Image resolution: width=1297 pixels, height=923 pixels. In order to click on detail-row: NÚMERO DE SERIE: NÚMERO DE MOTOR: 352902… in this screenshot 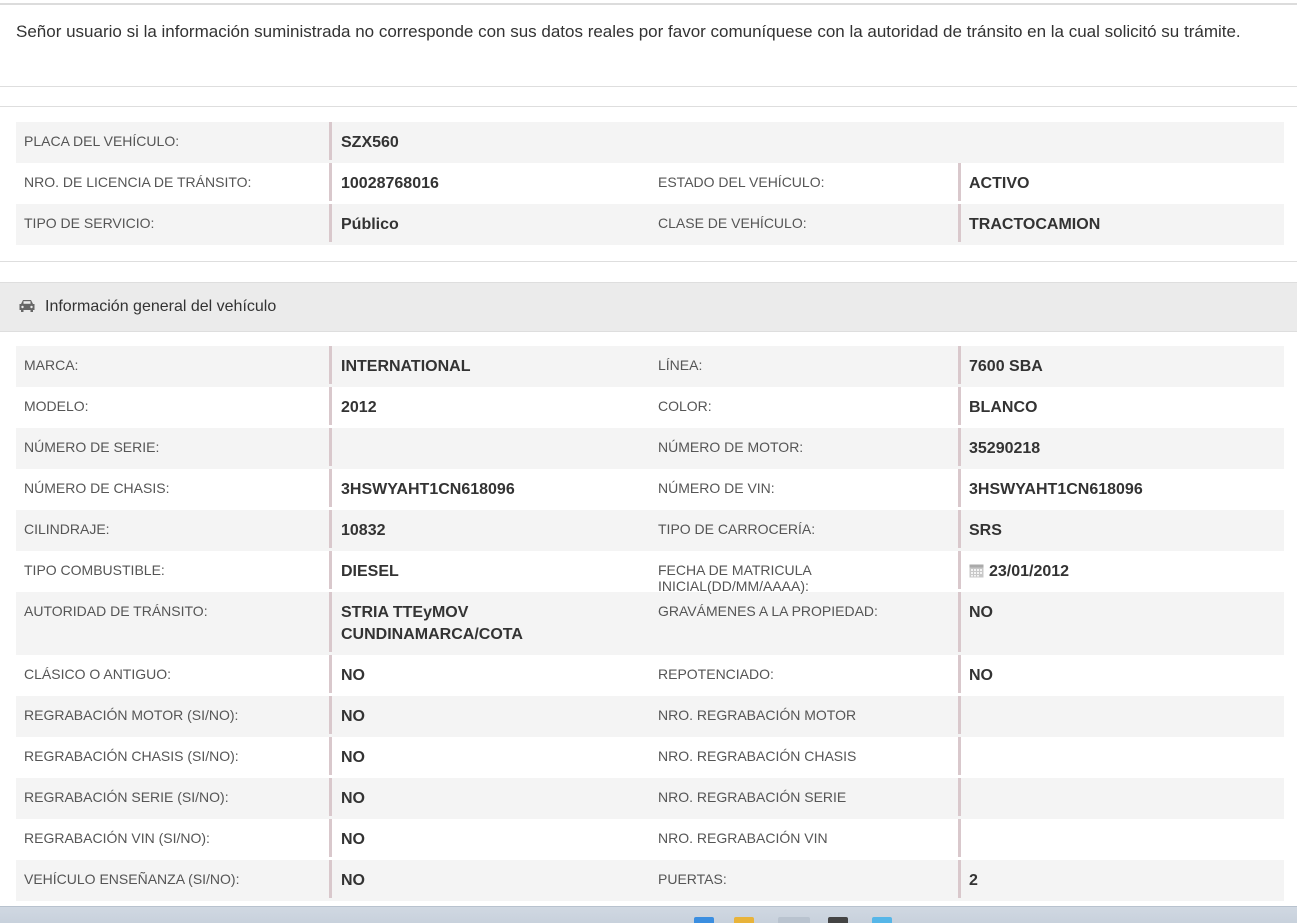, I will do `click(650, 448)`.